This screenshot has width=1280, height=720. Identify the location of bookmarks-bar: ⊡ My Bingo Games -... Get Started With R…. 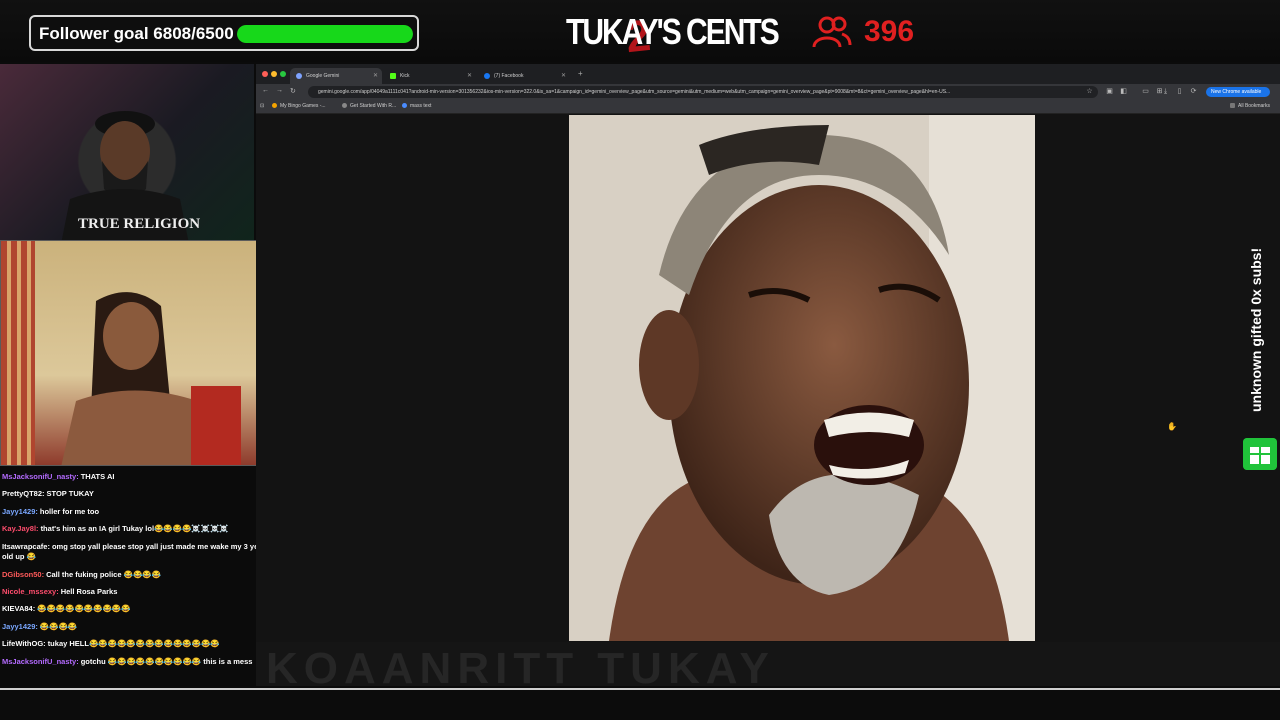
(768, 107).